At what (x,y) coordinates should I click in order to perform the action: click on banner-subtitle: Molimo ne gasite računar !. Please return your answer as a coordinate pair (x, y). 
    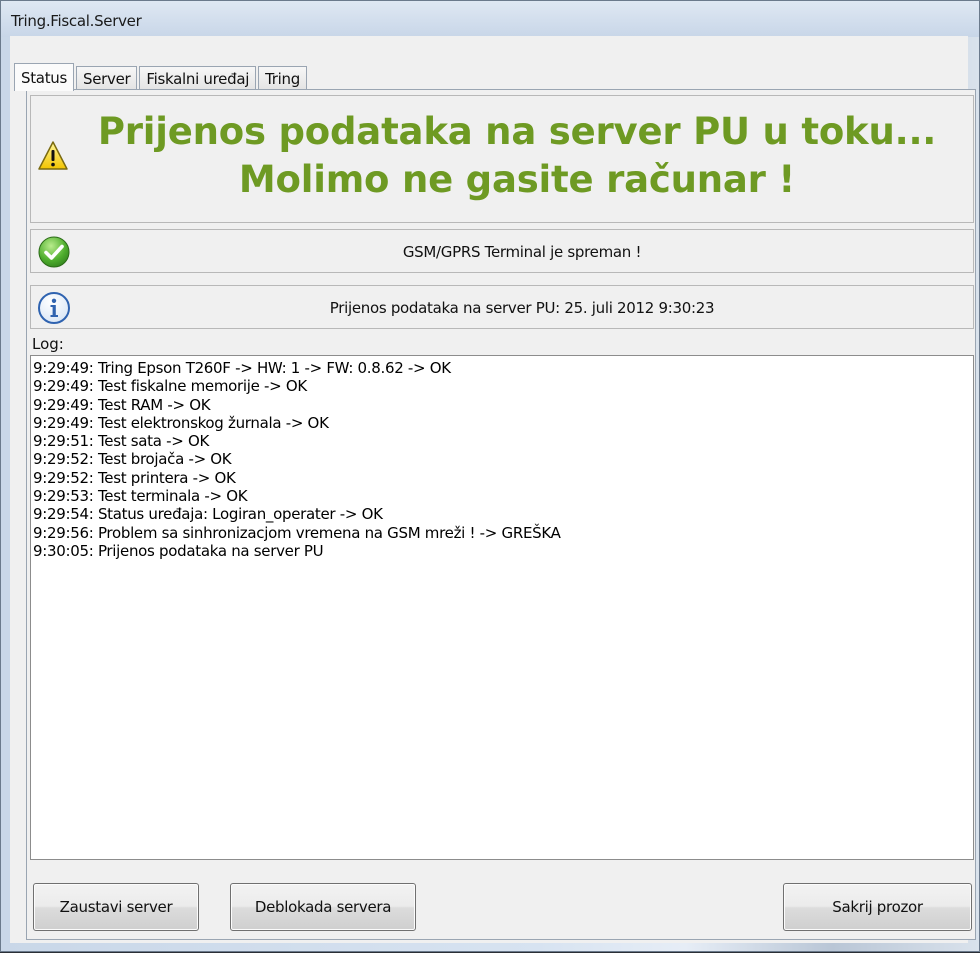
    Looking at the image, I should click on (517, 179).